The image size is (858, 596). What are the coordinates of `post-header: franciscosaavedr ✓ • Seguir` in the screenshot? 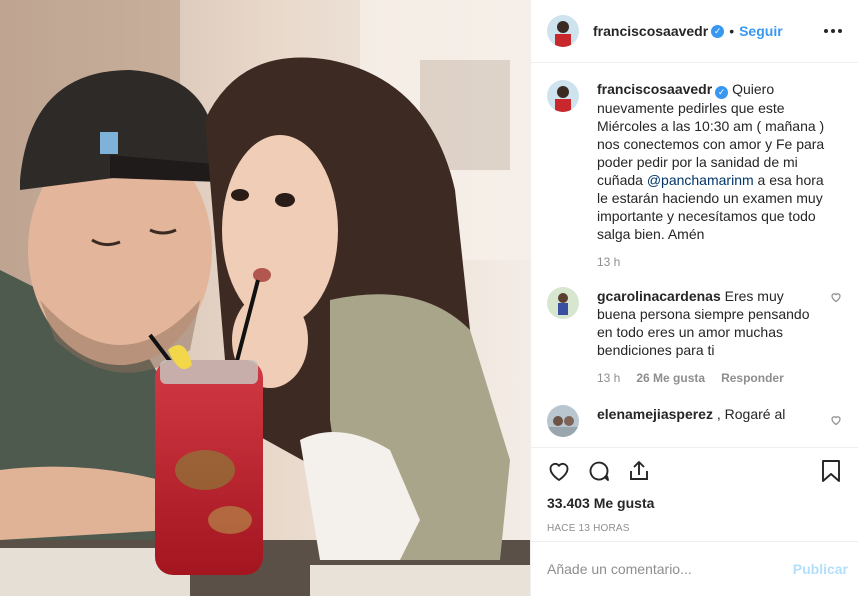 It's located at (694, 31).